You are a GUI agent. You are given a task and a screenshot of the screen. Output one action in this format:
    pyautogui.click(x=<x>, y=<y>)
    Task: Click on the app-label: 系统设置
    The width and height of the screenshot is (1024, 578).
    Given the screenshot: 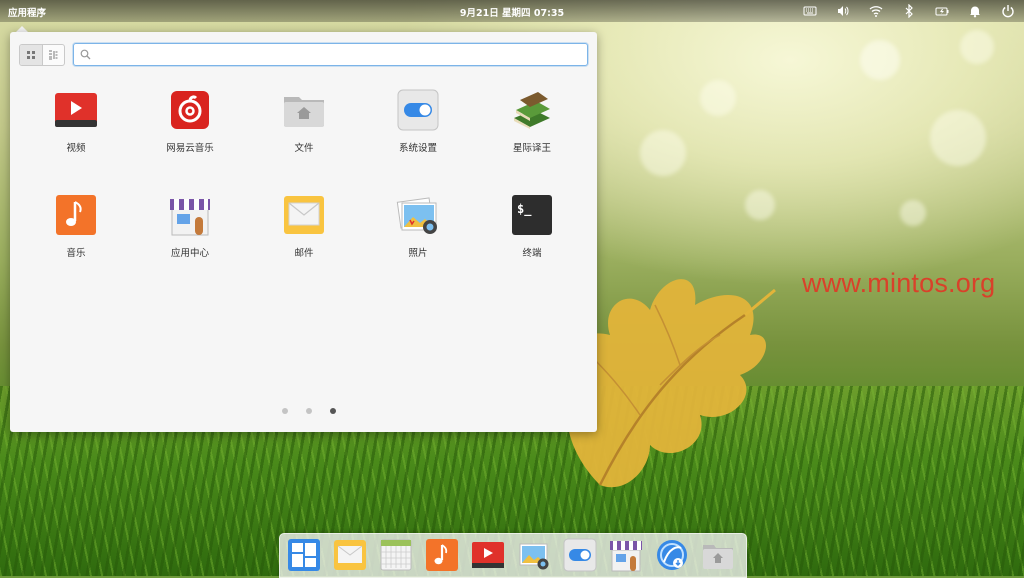 What is the action you would take?
    pyautogui.click(x=417, y=148)
    